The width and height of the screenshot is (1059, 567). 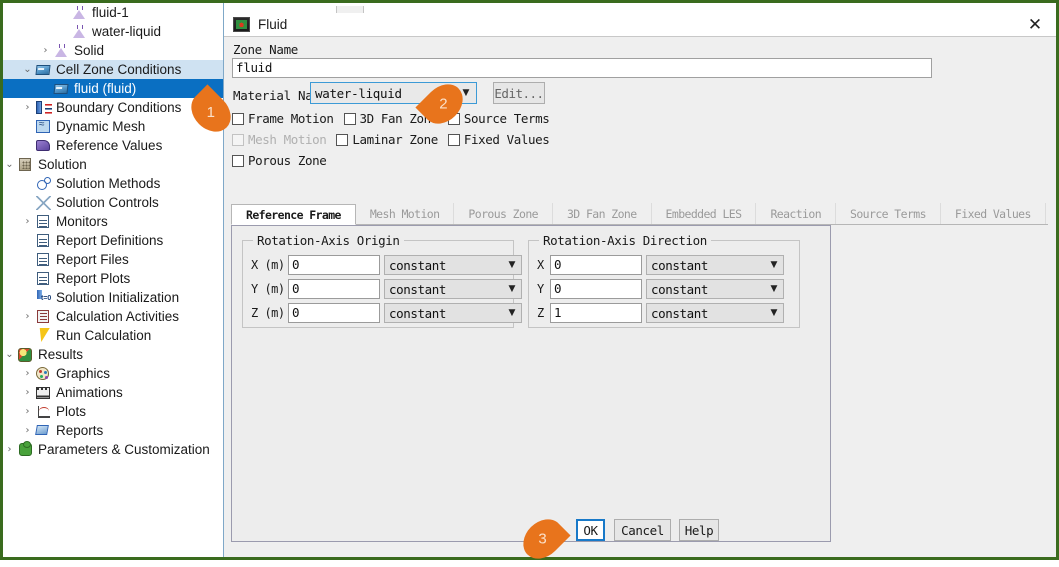 What do you see at coordinates (498, 139) in the screenshot?
I see `checkbox-fixed-values: Fixed Values` at bounding box center [498, 139].